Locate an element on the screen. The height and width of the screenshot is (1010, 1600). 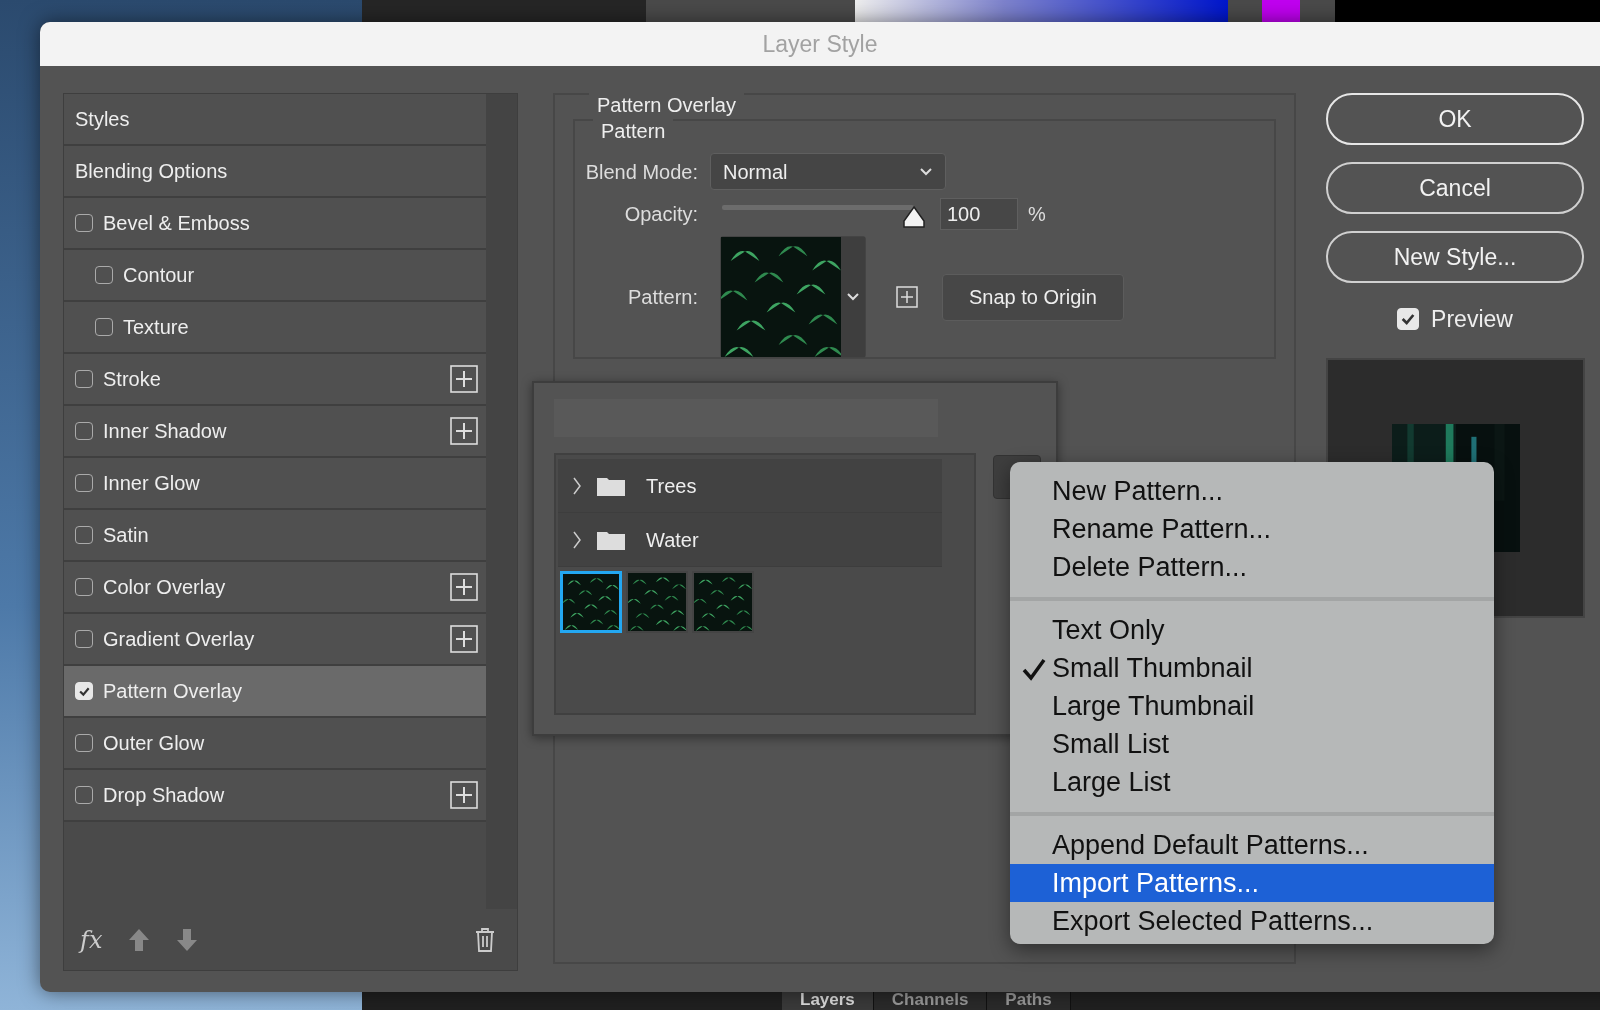
style-label: Texture is located at coordinates (156, 327).